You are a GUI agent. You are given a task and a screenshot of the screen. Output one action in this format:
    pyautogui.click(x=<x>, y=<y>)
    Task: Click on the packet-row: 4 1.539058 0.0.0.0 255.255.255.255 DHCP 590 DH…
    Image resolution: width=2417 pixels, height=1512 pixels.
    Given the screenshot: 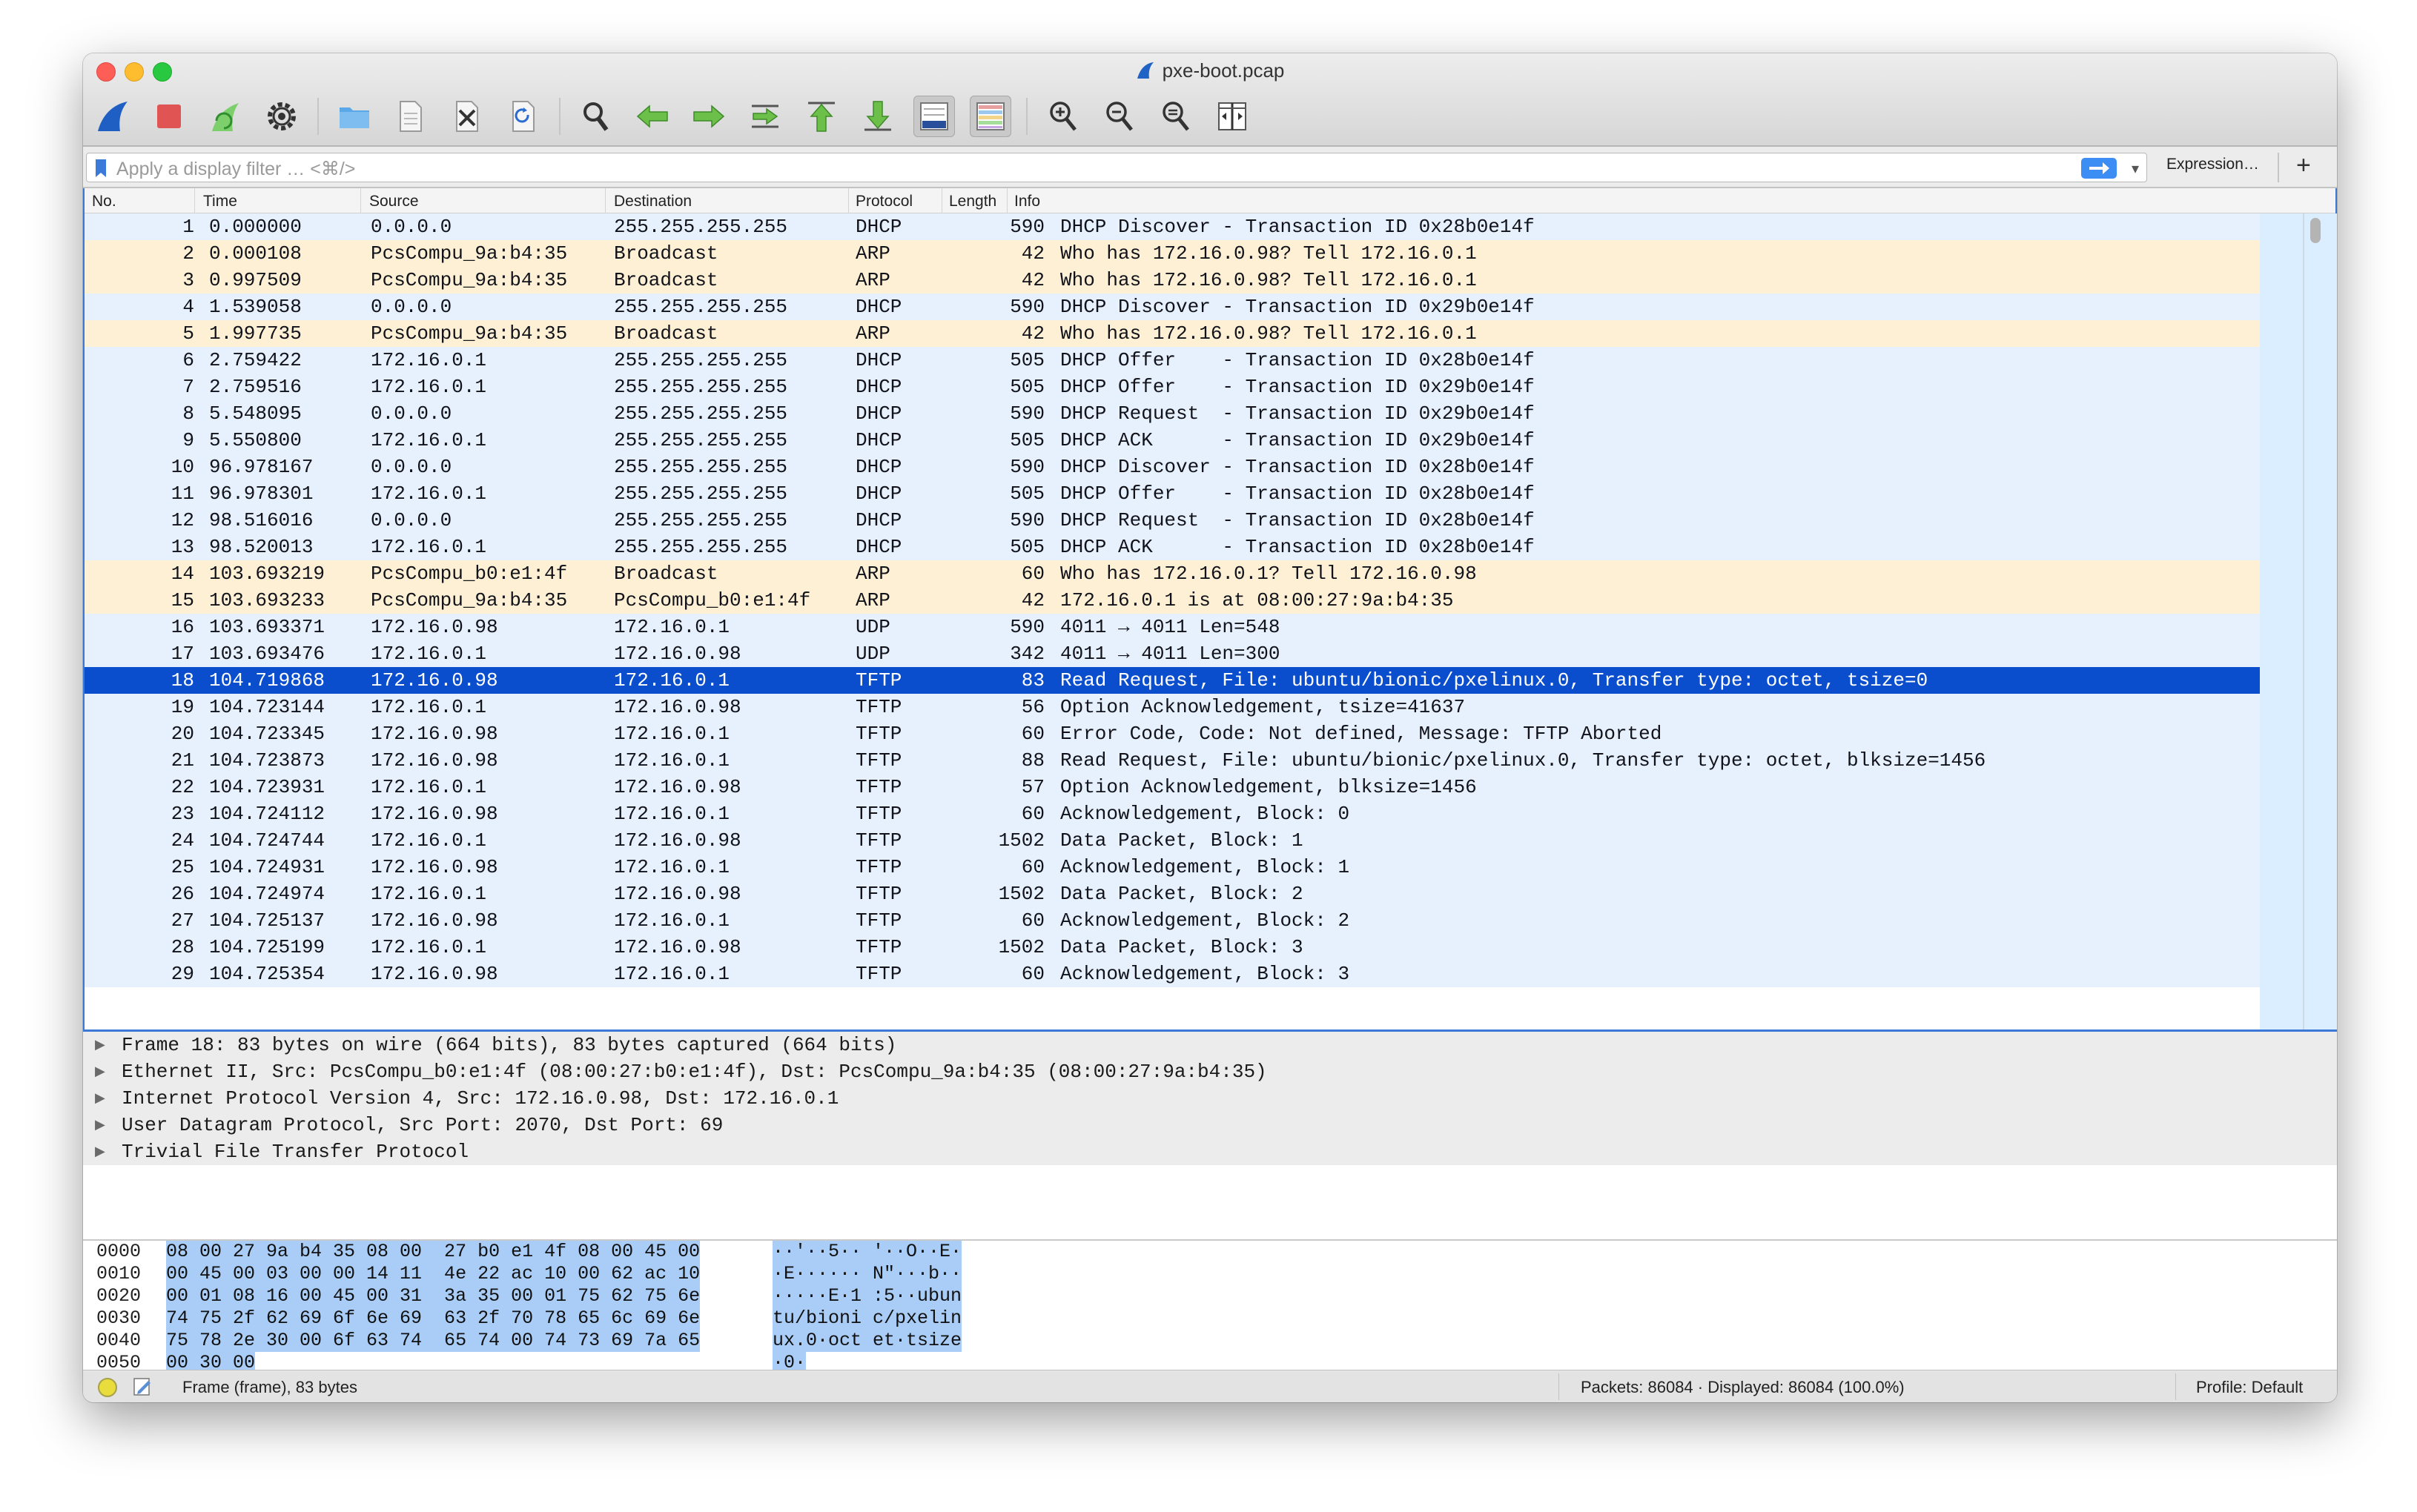 What is the action you would take?
    pyautogui.click(x=1172, y=307)
    